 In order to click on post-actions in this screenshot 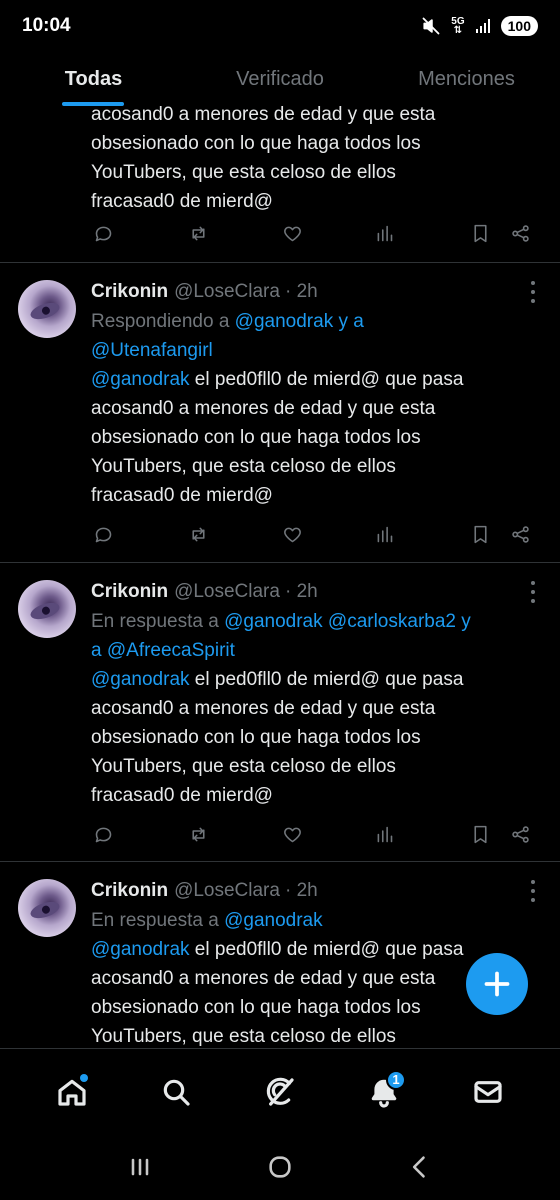, I will do `click(315, 233)`.